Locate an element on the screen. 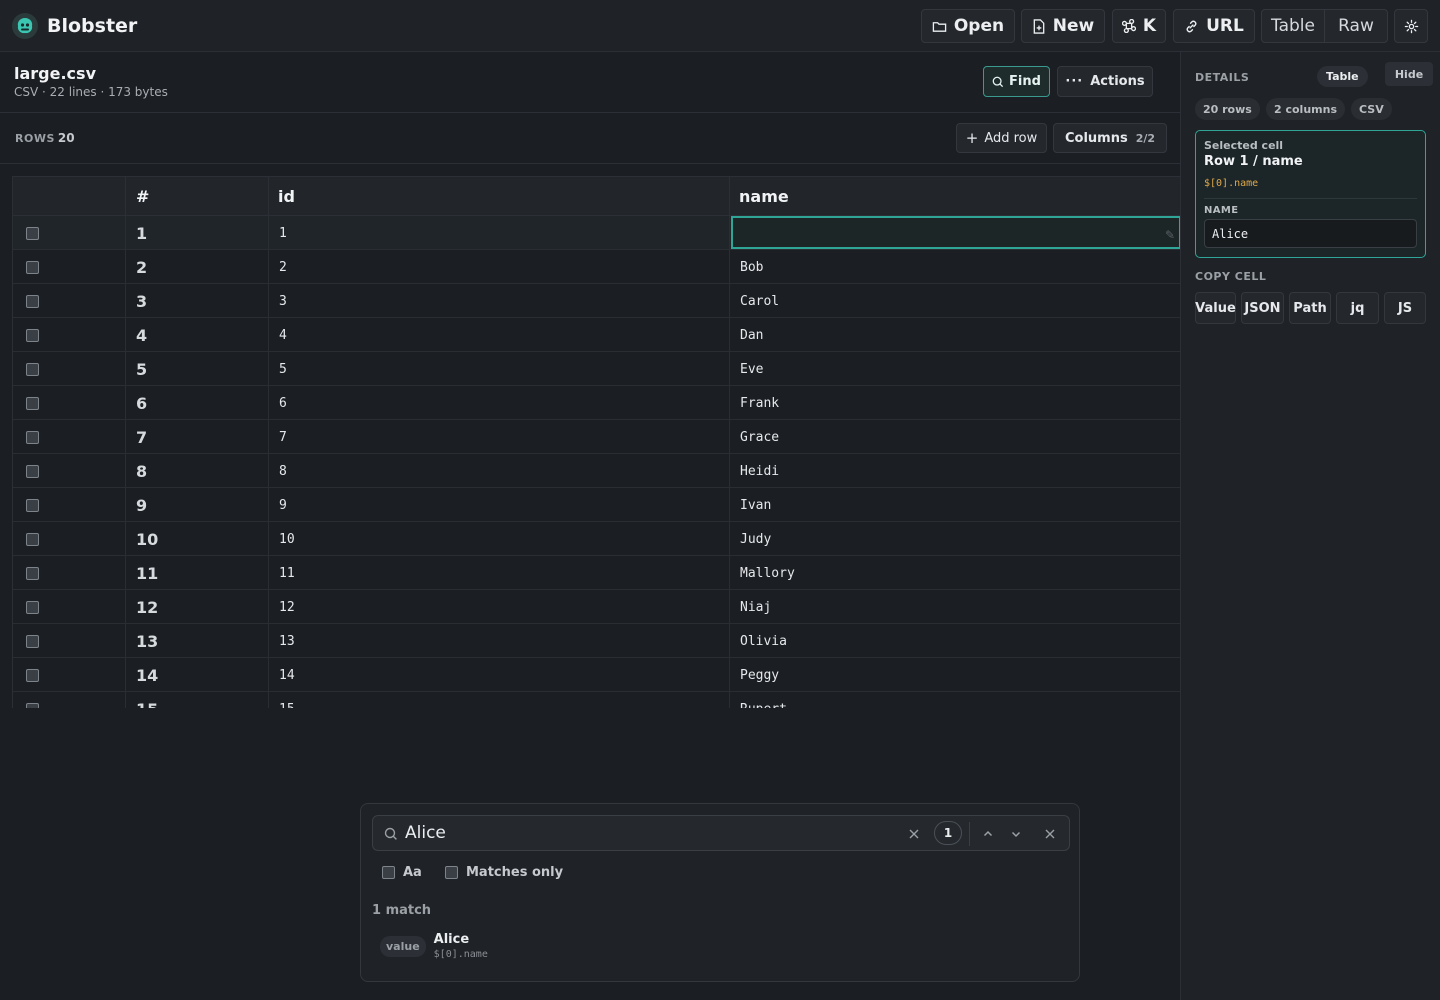  table-row: 9 9 Ivan is located at coordinates (596, 505).